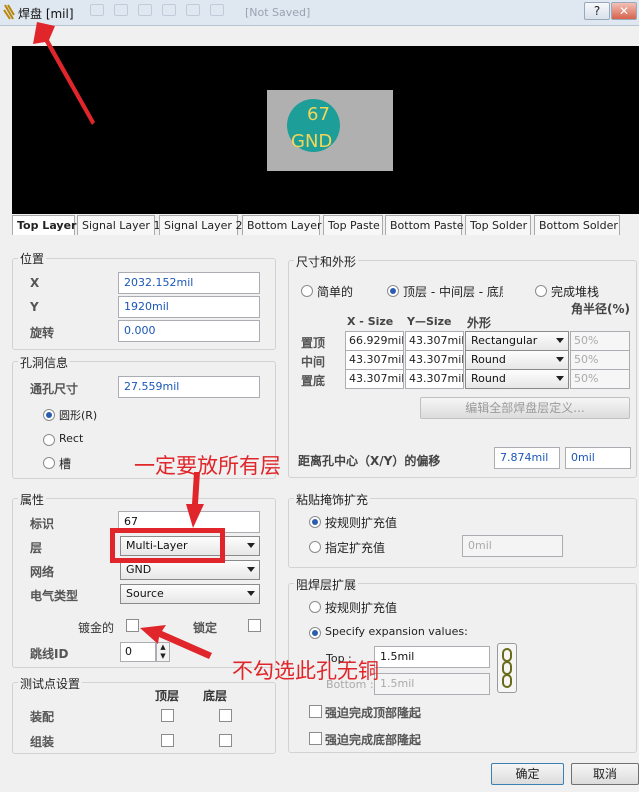 This screenshot has width=639, height=792. I want to click on arrow-to-layer, so click(195, 500).